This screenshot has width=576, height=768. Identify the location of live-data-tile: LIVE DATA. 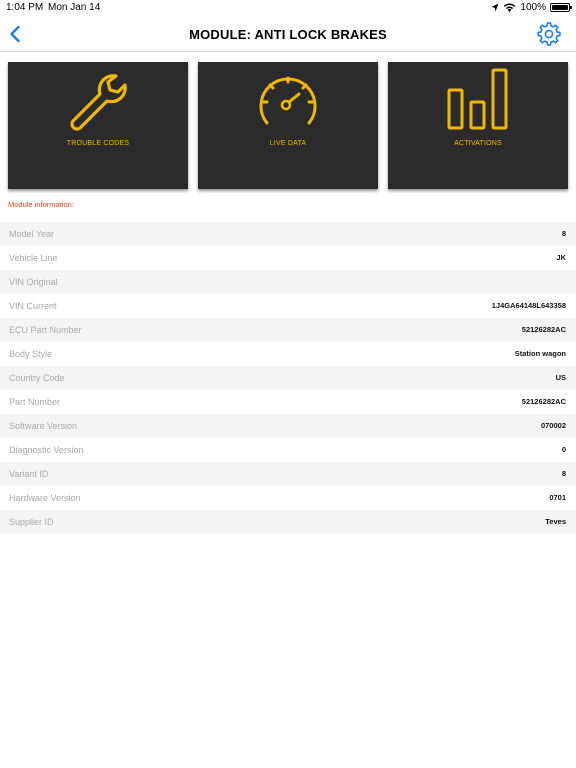
(288, 125).